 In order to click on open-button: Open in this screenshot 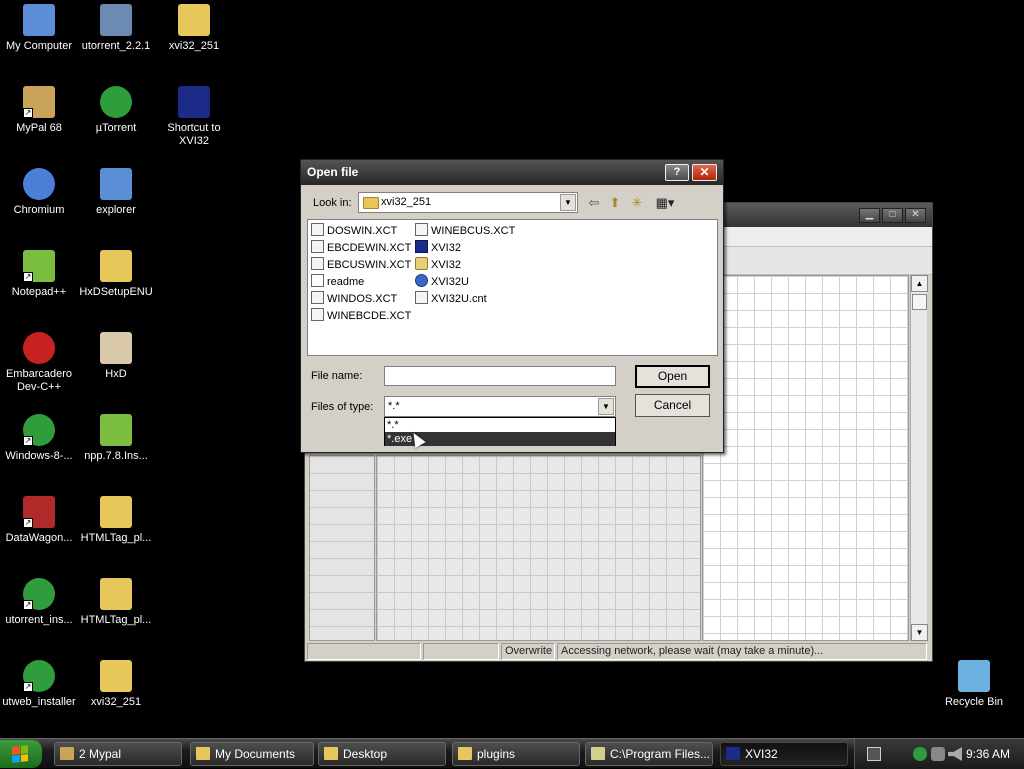, I will do `click(672, 376)`.